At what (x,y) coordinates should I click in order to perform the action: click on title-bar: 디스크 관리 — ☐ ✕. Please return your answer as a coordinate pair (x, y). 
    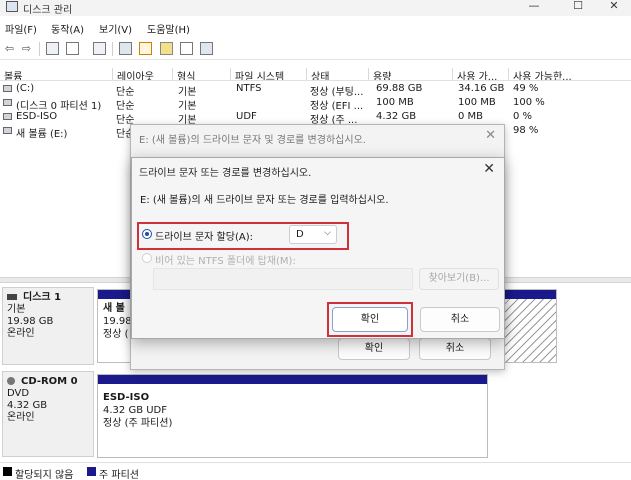
    Looking at the image, I should click on (315, 8).